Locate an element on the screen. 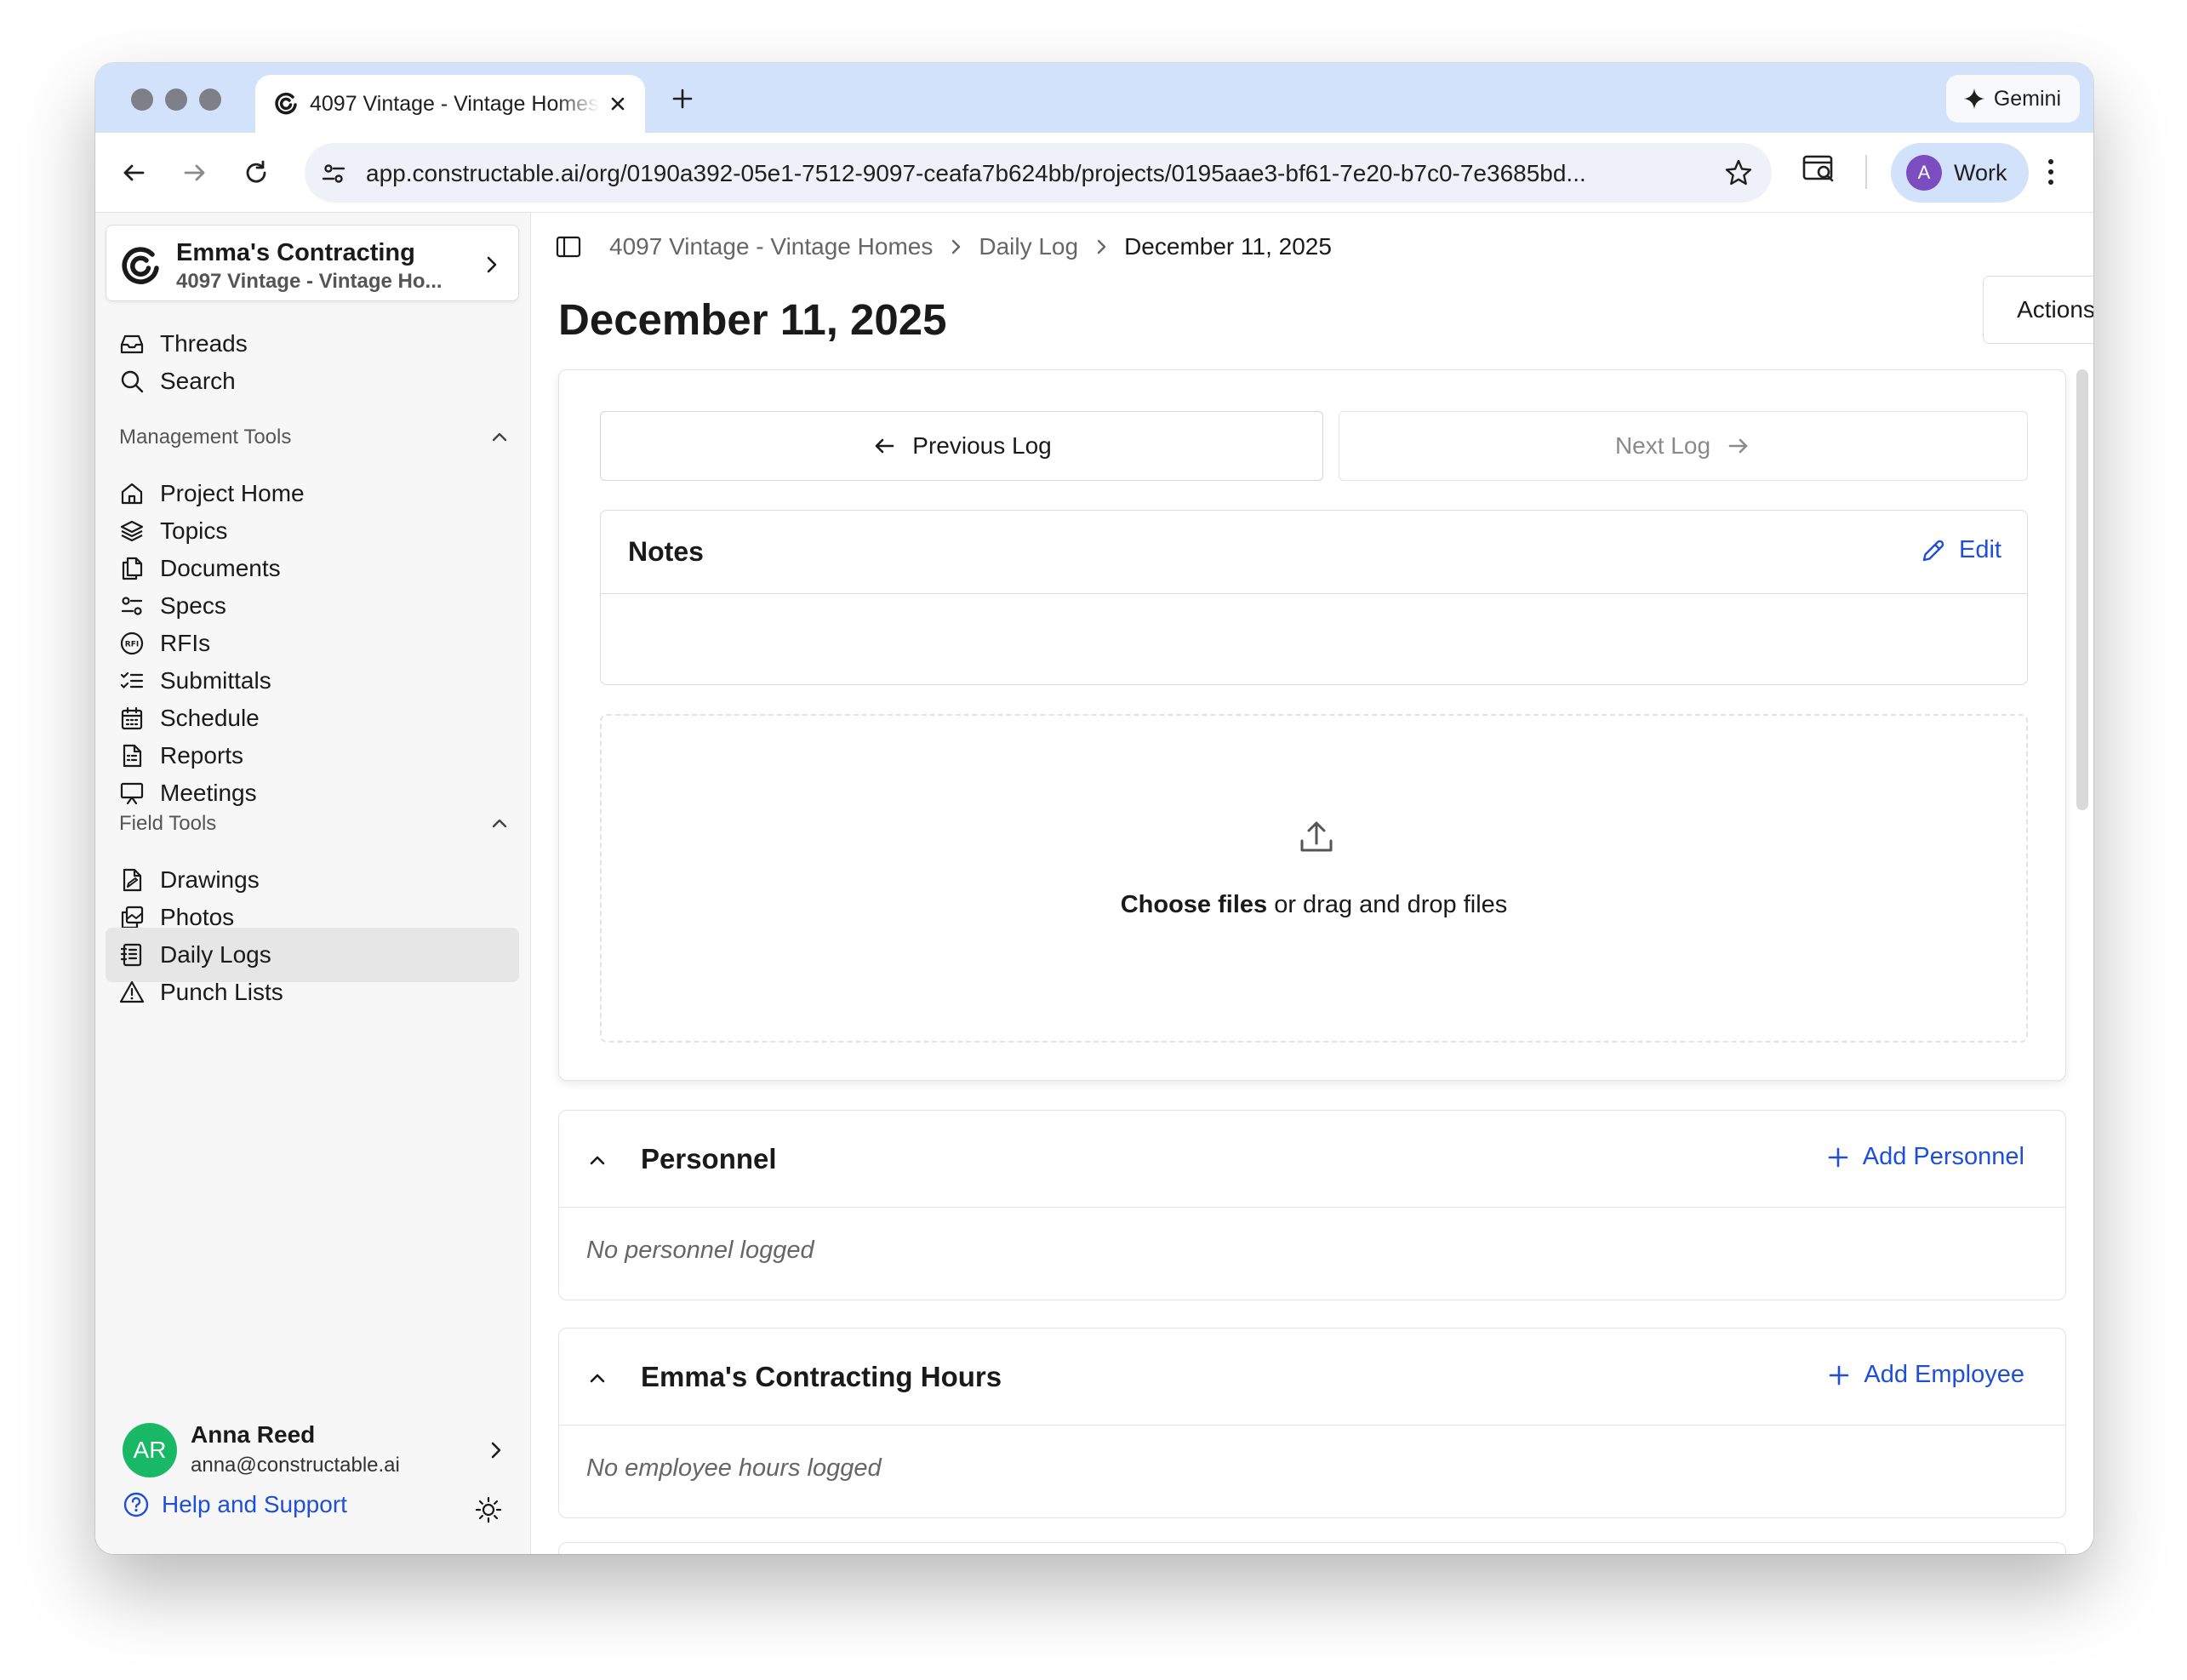  presentation-icon is located at coordinates (132, 794).